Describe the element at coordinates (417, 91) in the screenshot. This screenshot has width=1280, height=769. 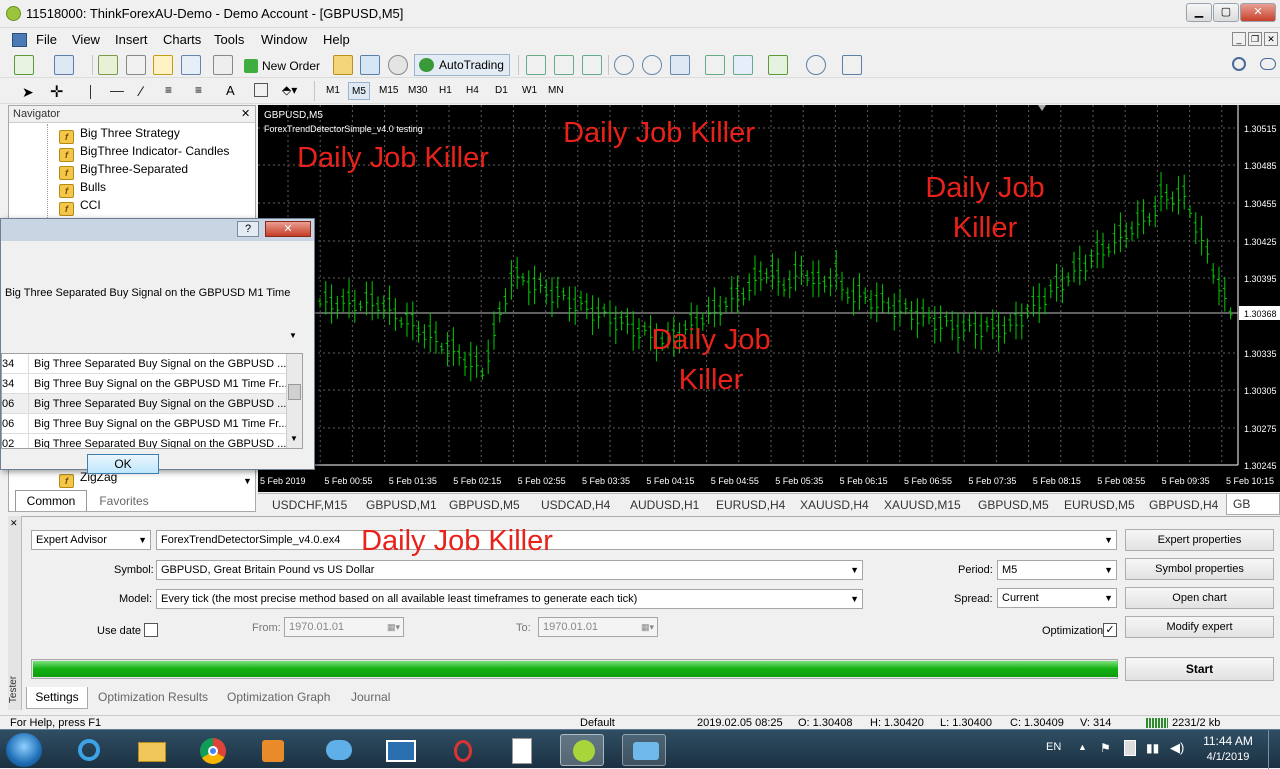
I see `tf-m30: M30` at that location.